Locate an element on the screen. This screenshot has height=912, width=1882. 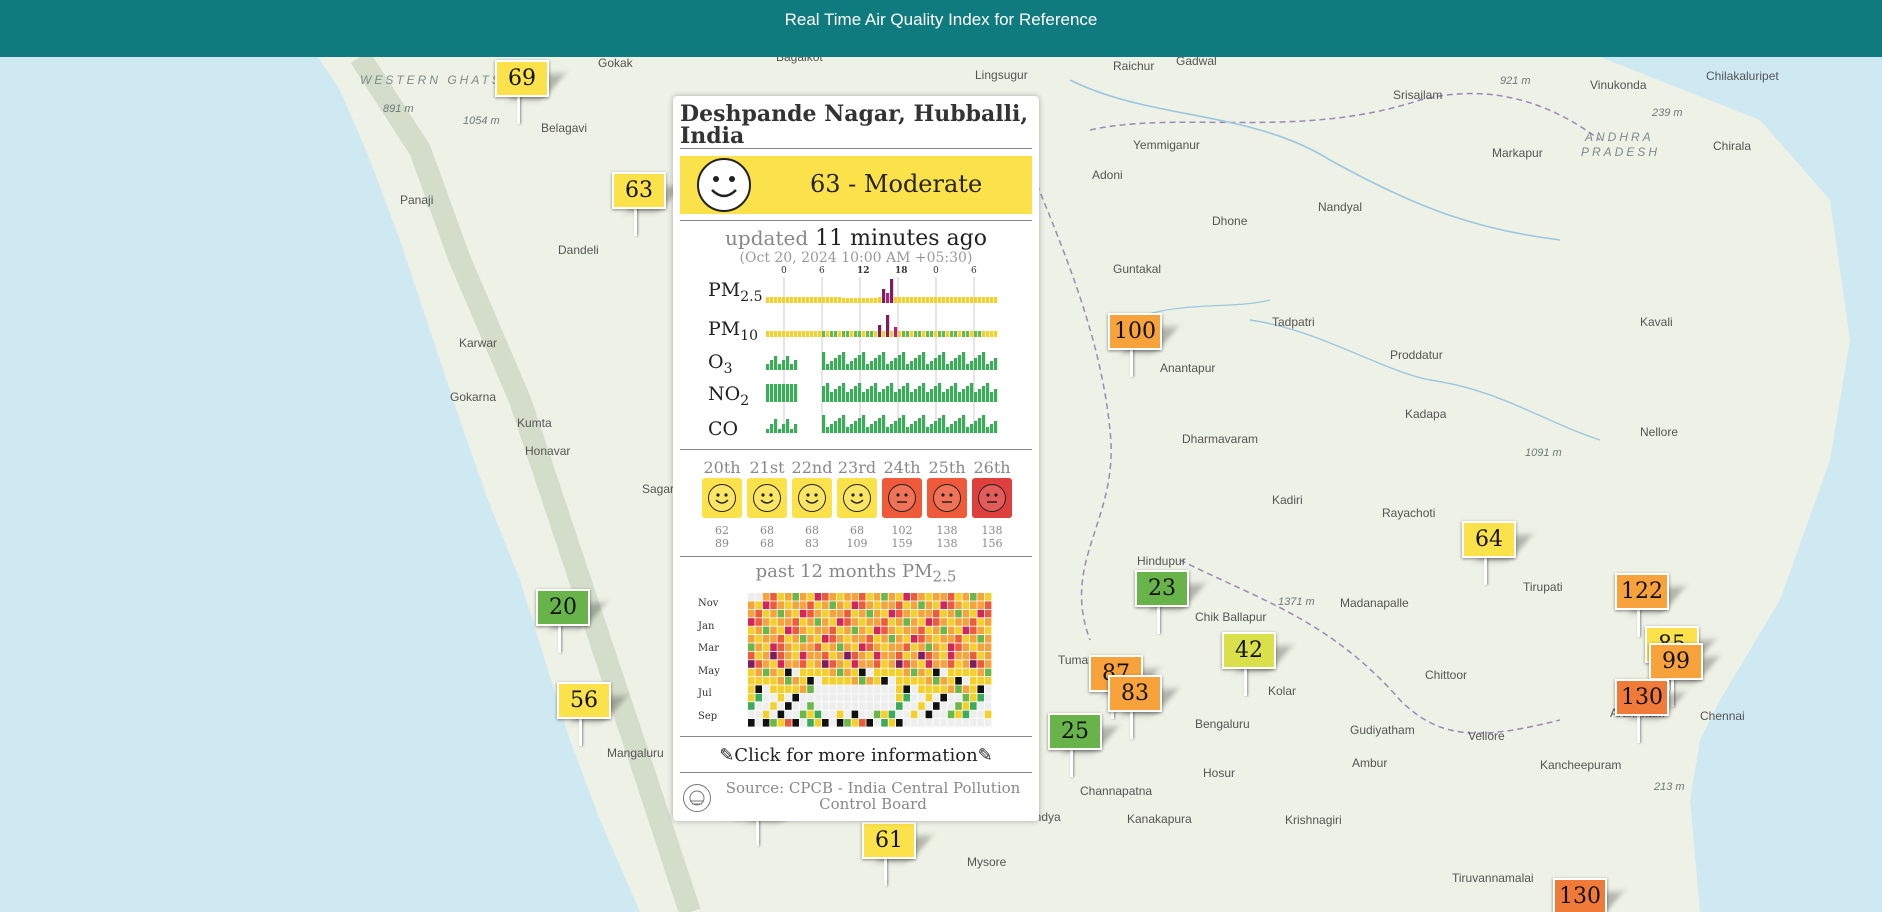
place-label: Kanakapura is located at coordinates (1159, 819).